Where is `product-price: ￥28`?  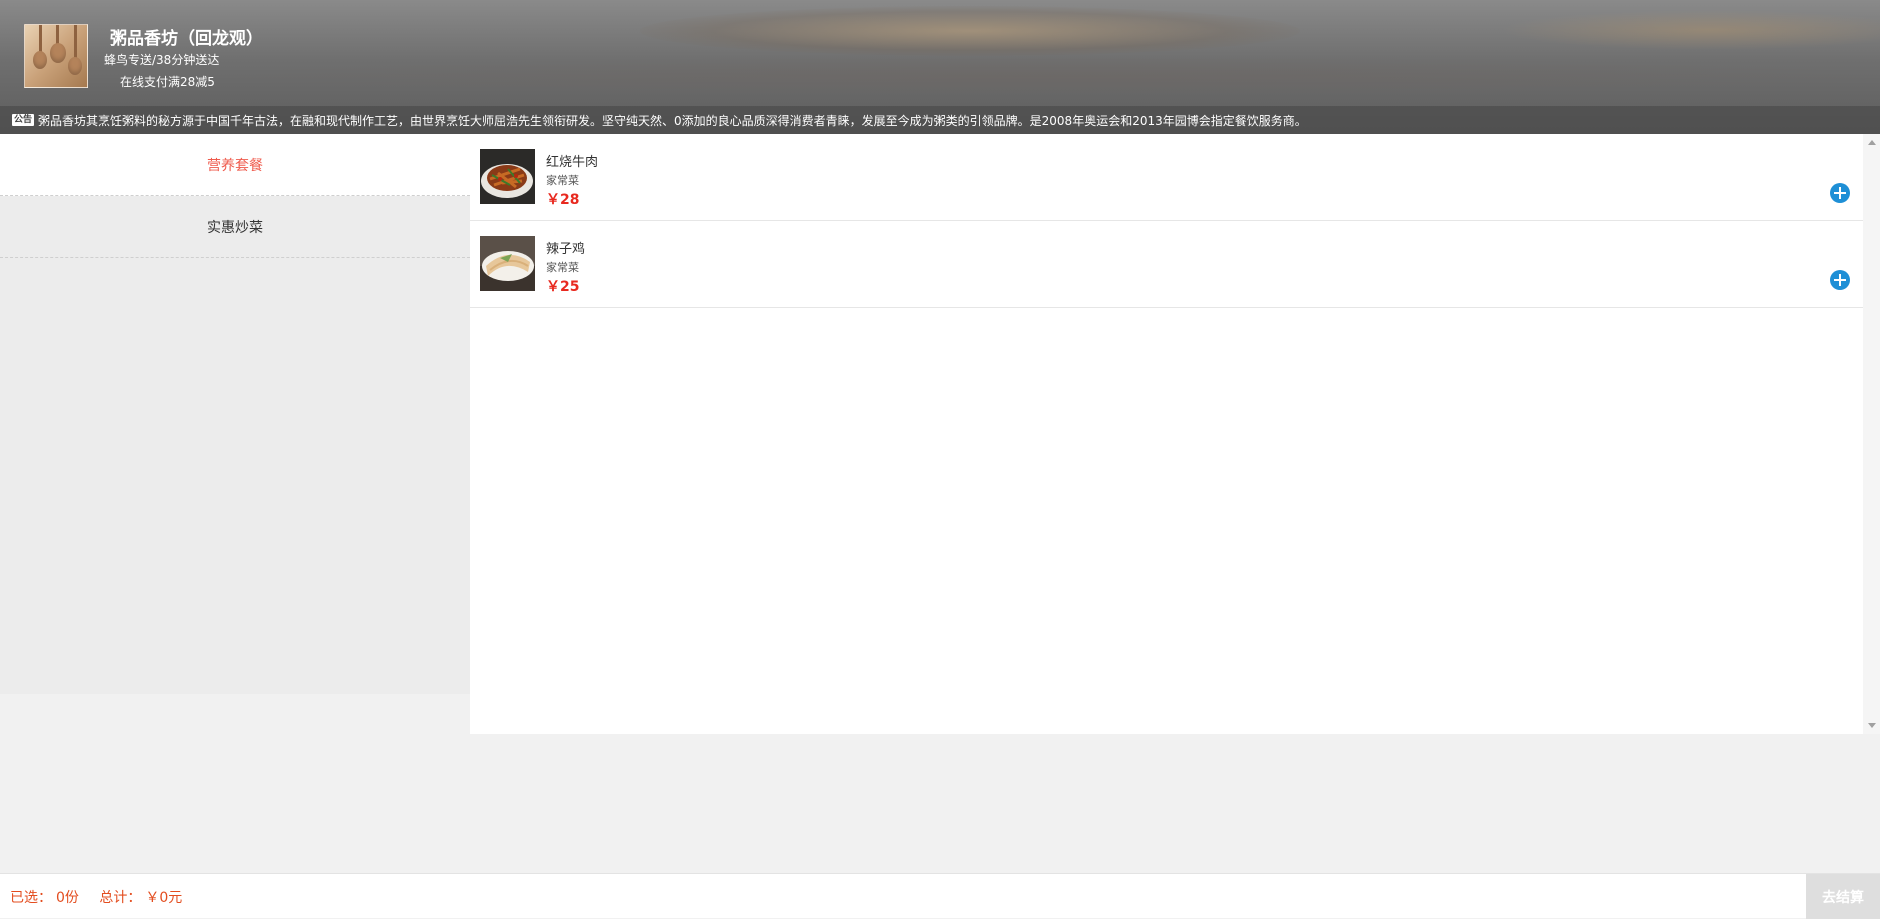 product-price: ￥28 is located at coordinates (563, 200).